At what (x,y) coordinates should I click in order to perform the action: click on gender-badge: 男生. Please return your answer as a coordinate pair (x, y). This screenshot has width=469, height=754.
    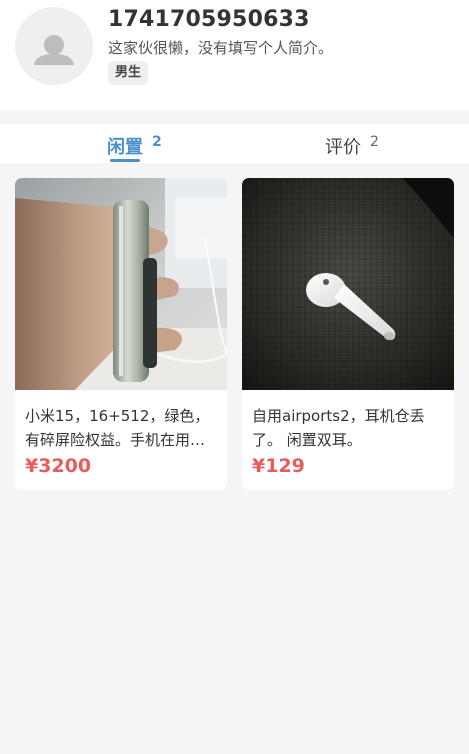
    Looking at the image, I should click on (128, 73).